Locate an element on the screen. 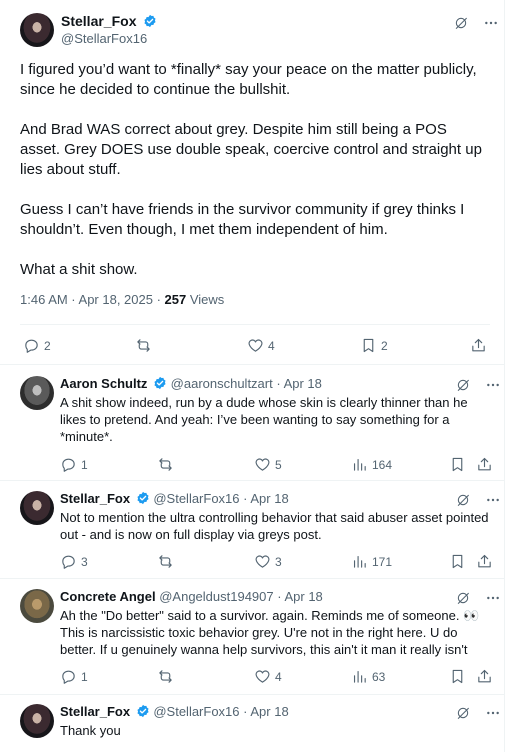  views-count: 171 is located at coordinates (382, 561).